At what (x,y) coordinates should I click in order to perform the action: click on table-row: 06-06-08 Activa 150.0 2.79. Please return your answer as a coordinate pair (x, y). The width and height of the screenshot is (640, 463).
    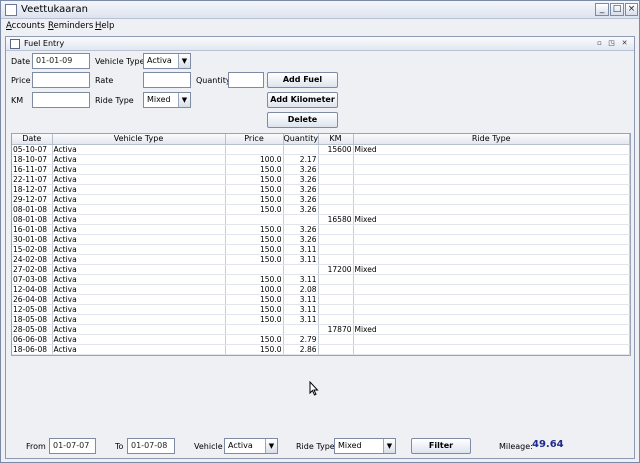
    Looking at the image, I should click on (321, 339).